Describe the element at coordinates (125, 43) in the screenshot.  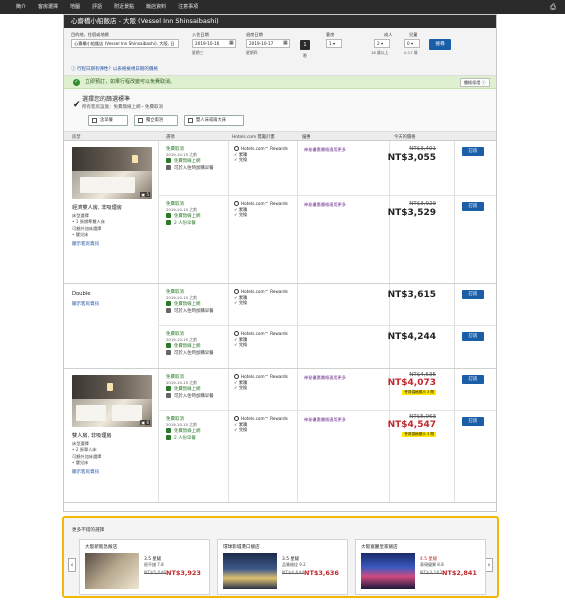
I see `destination-input: 心齋橋小船飯店 (Vessel Inn Shinsaibashi), 大阪, 日` at that location.